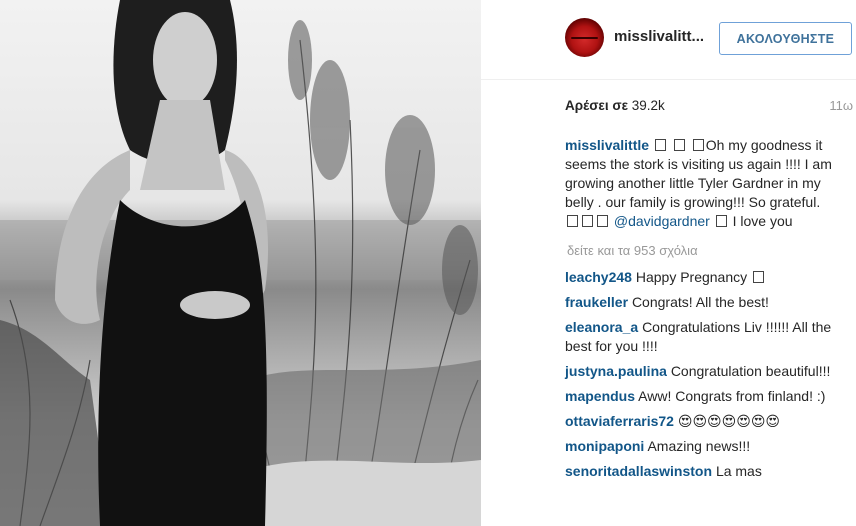 The image size is (856, 526). I want to click on post-timestamp: 11ω, so click(841, 105).